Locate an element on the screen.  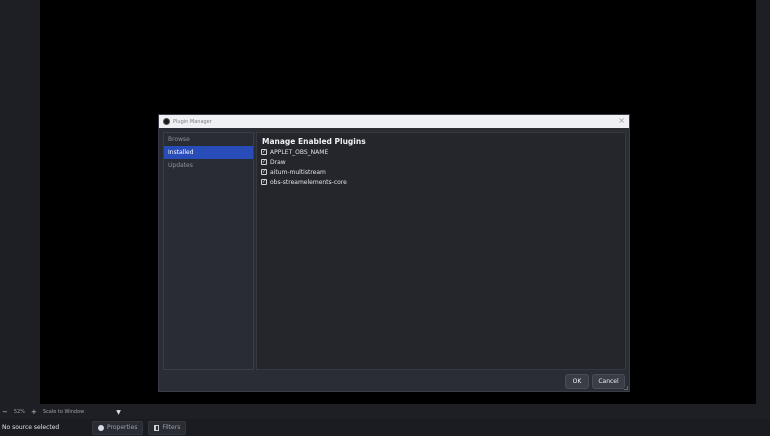
chevron-down-icon: ▼ is located at coordinates (118, 412).